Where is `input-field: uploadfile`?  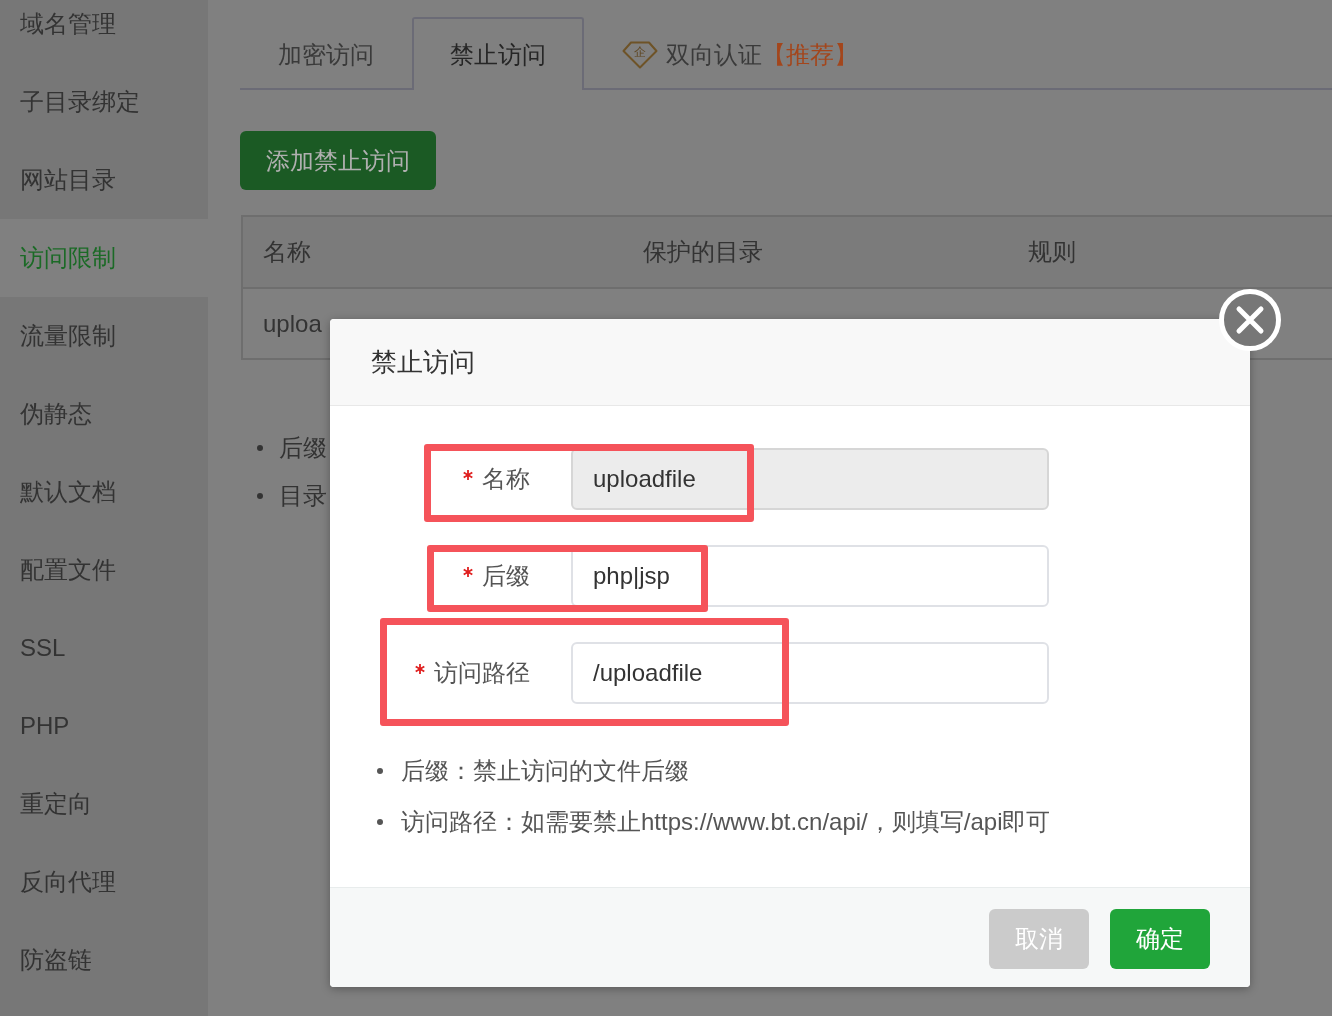 input-field: uploadfile is located at coordinates (810, 479).